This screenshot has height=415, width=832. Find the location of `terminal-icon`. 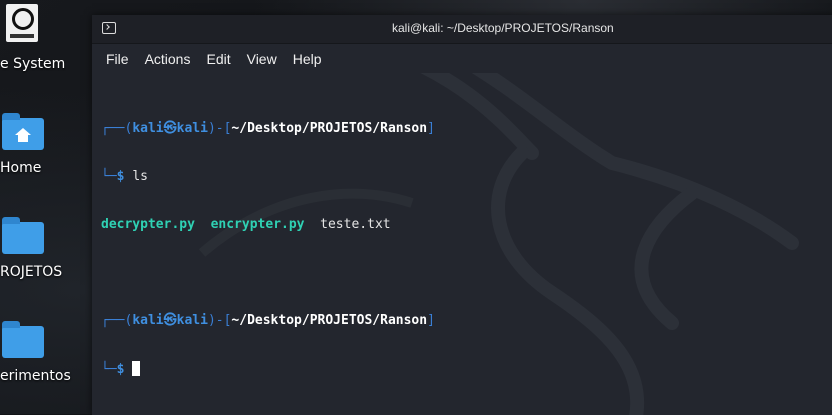

terminal-icon is located at coordinates (109, 28).